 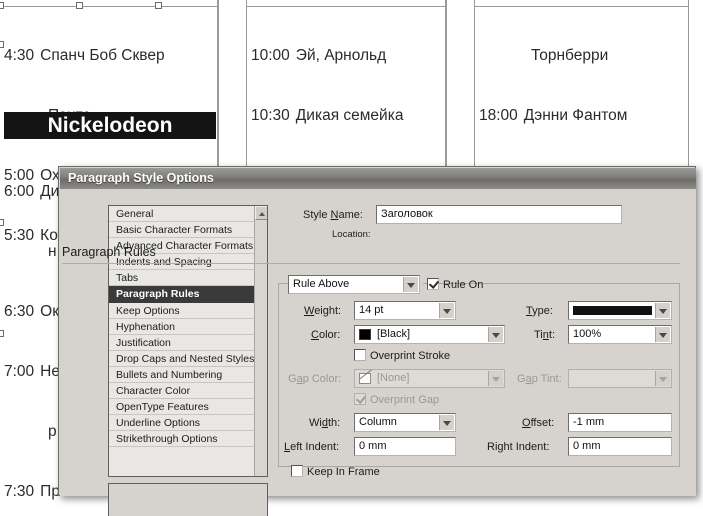 I want to click on scroll-up-arrow-icon, so click(x=261, y=213).